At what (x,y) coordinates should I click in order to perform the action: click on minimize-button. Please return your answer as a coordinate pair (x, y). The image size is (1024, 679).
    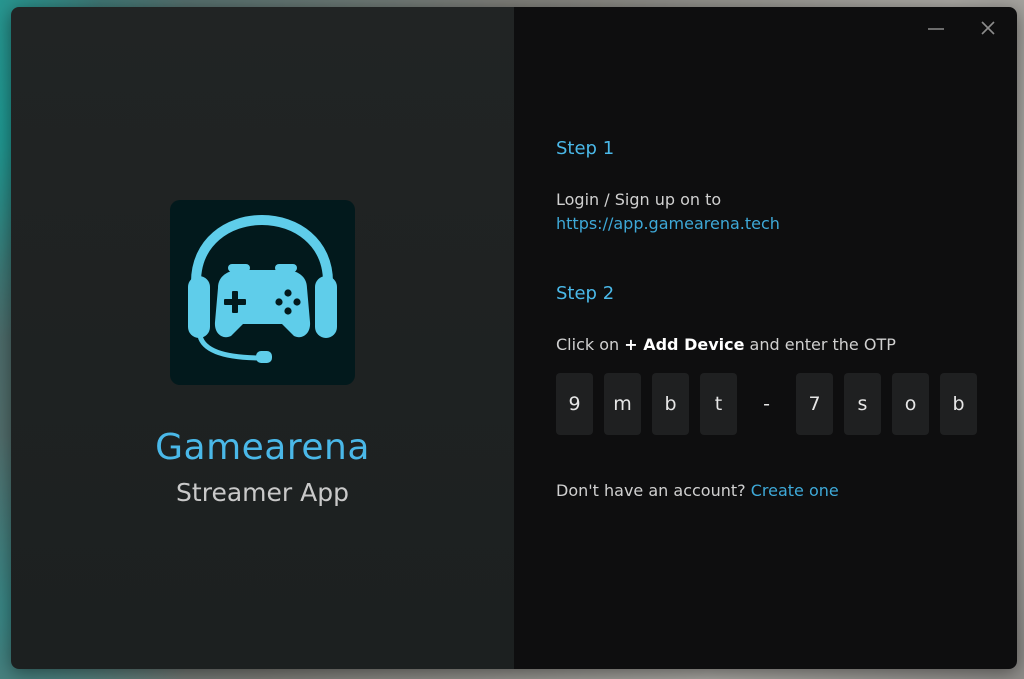
    Looking at the image, I should click on (936, 28).